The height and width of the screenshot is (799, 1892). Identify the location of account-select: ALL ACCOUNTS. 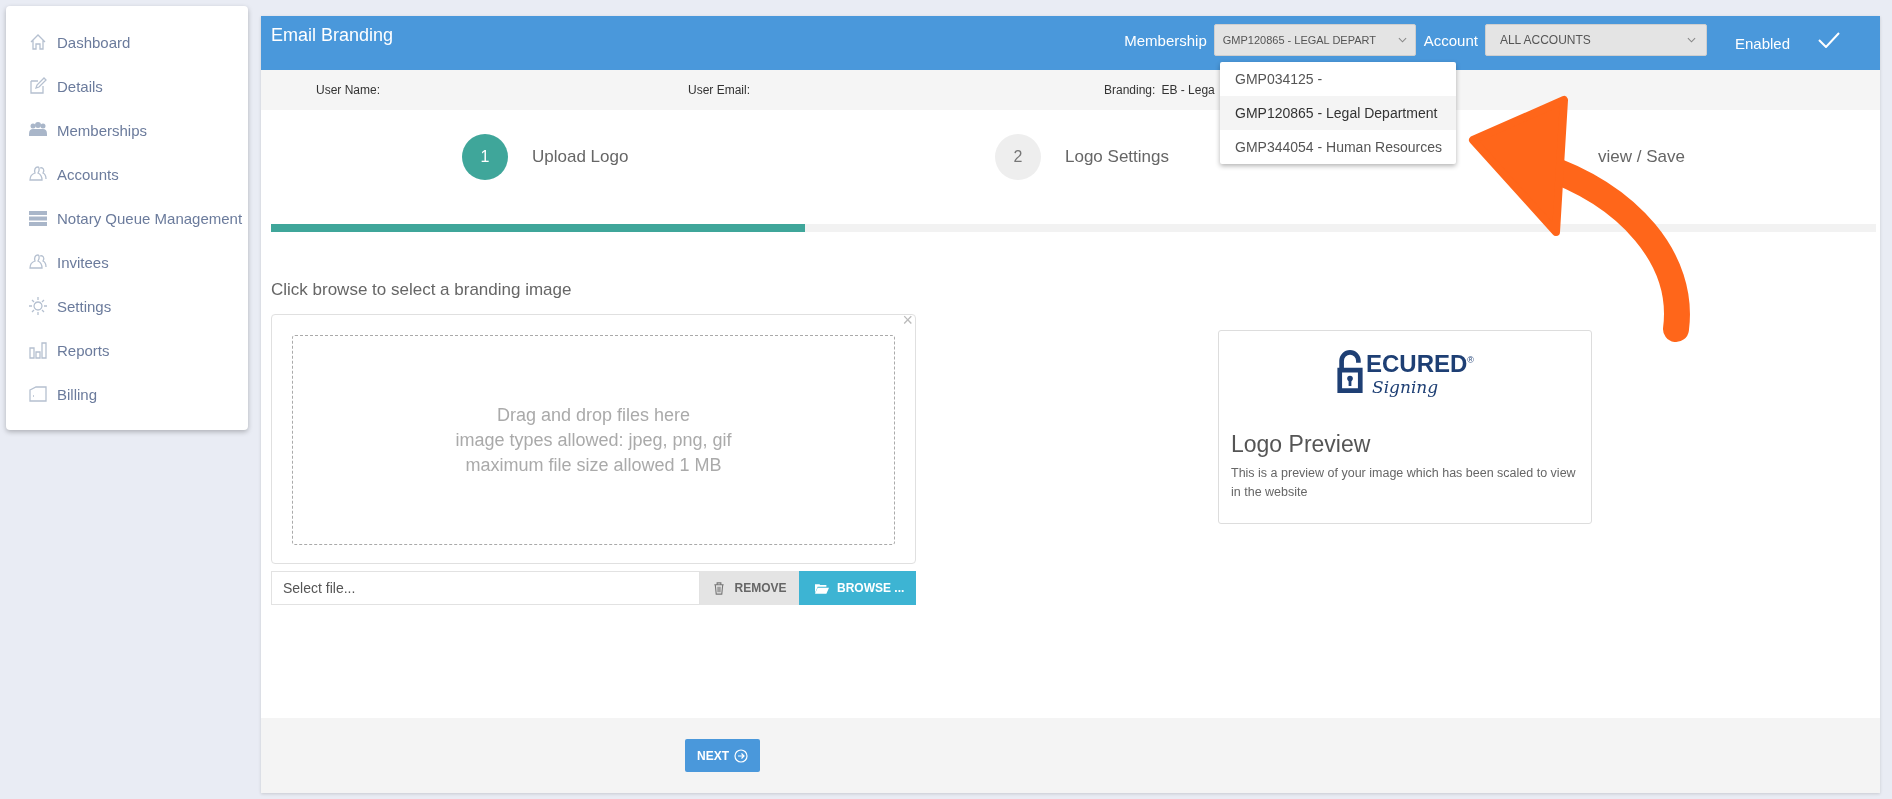
(1595, 40).